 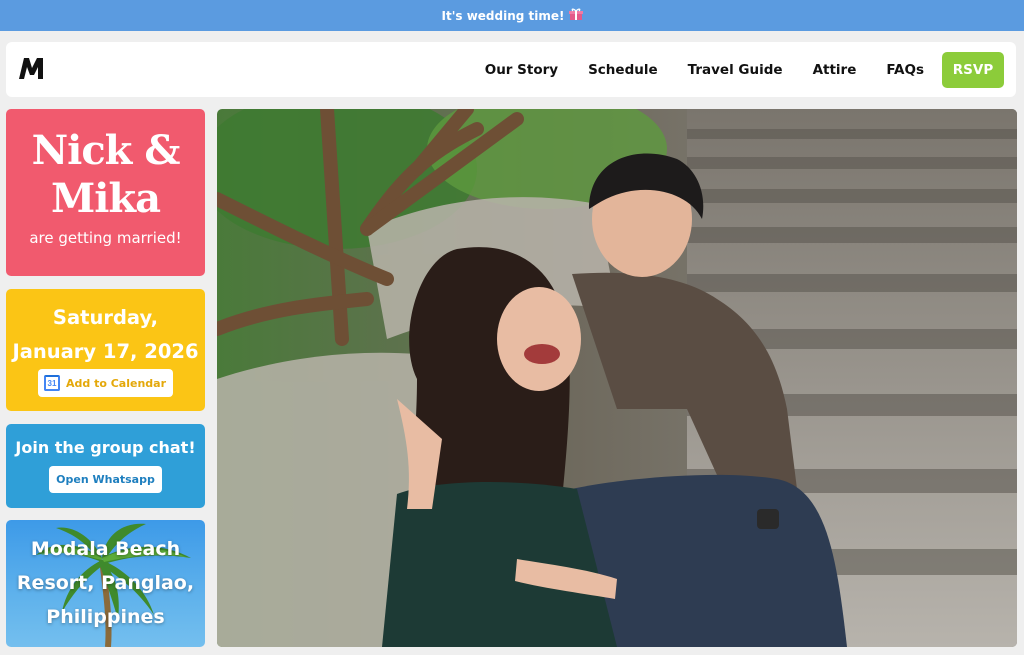 What do you see at coordinates (105, 317) in the screenshot?
I see `date-line-1: Saturday,` at bounding box center [105, 317].